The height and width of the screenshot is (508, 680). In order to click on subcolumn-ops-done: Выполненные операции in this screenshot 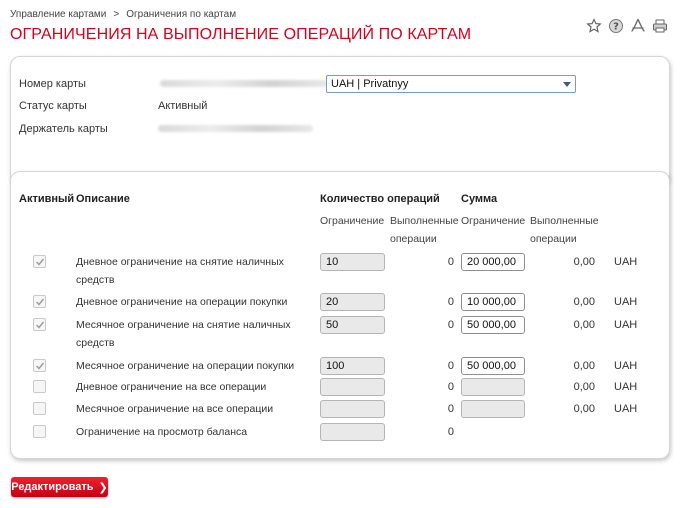, I will do `click(424, 230)`.